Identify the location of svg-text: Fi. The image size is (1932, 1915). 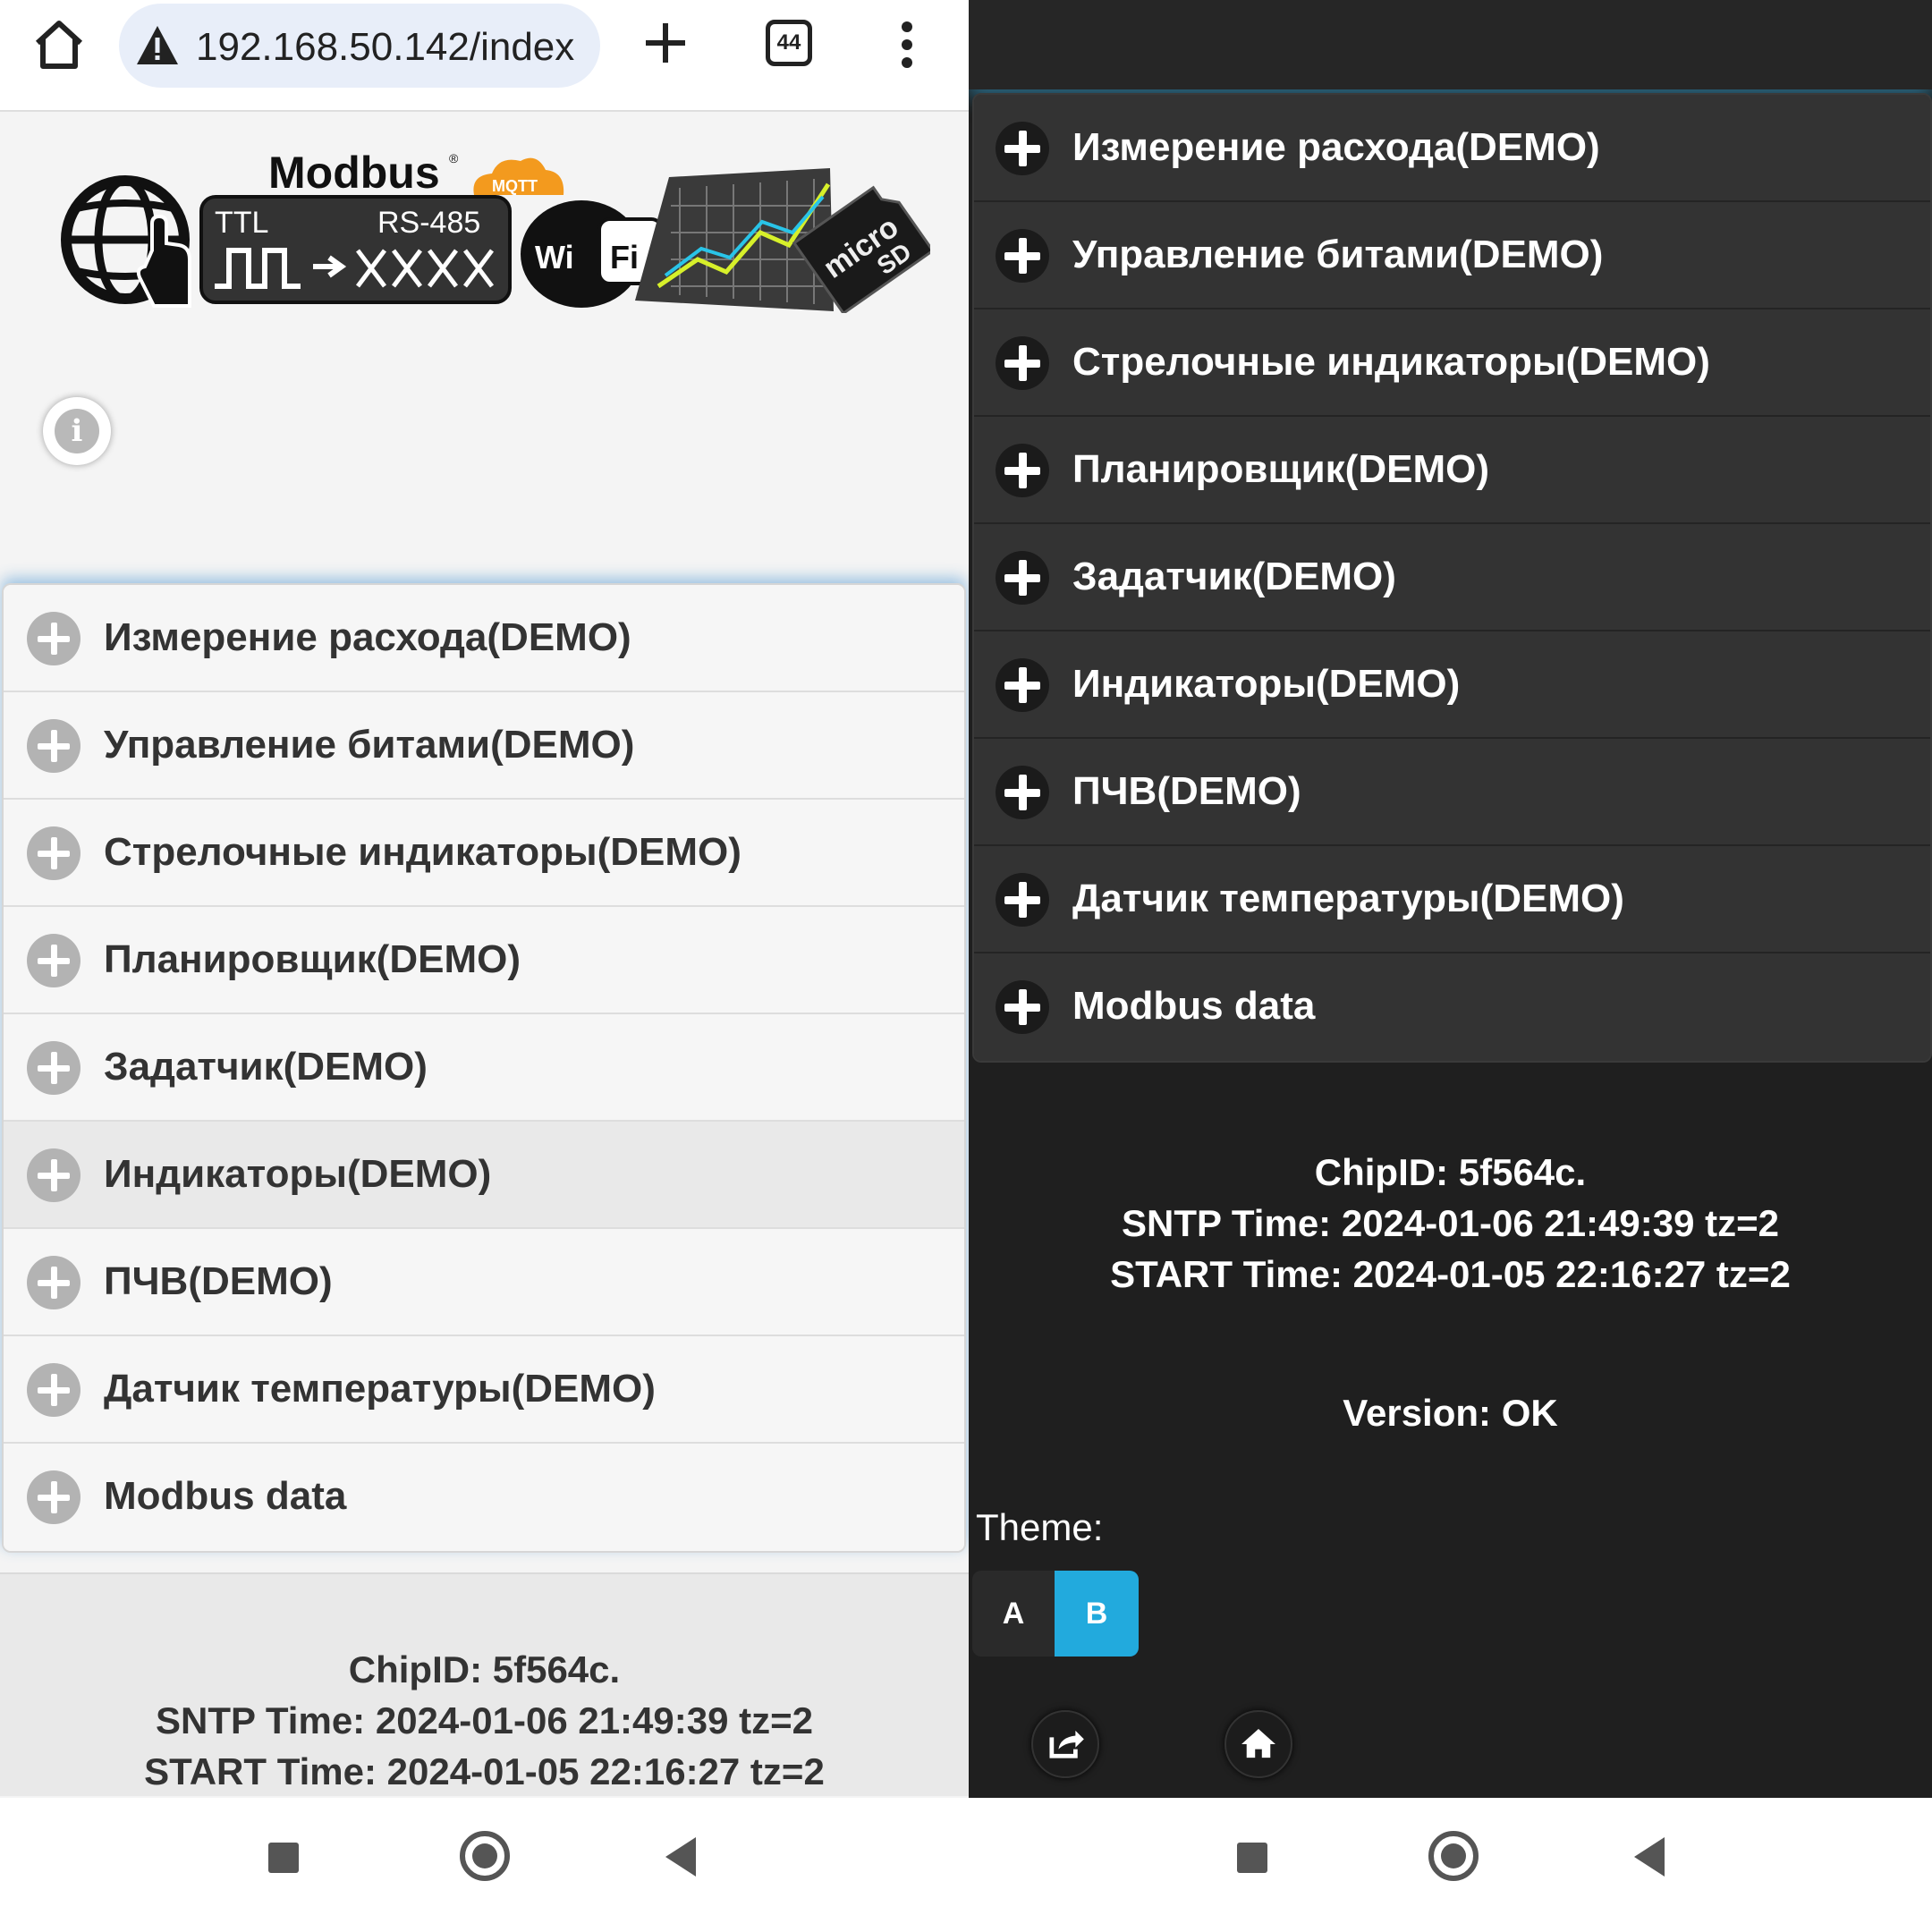
(624, 257).